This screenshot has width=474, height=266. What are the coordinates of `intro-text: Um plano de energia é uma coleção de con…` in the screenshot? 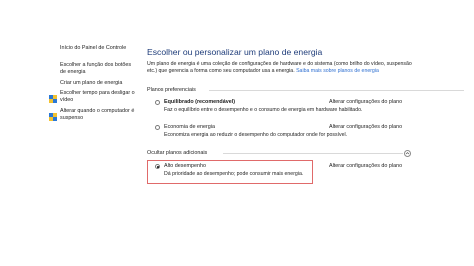 It's located at (279, 68).